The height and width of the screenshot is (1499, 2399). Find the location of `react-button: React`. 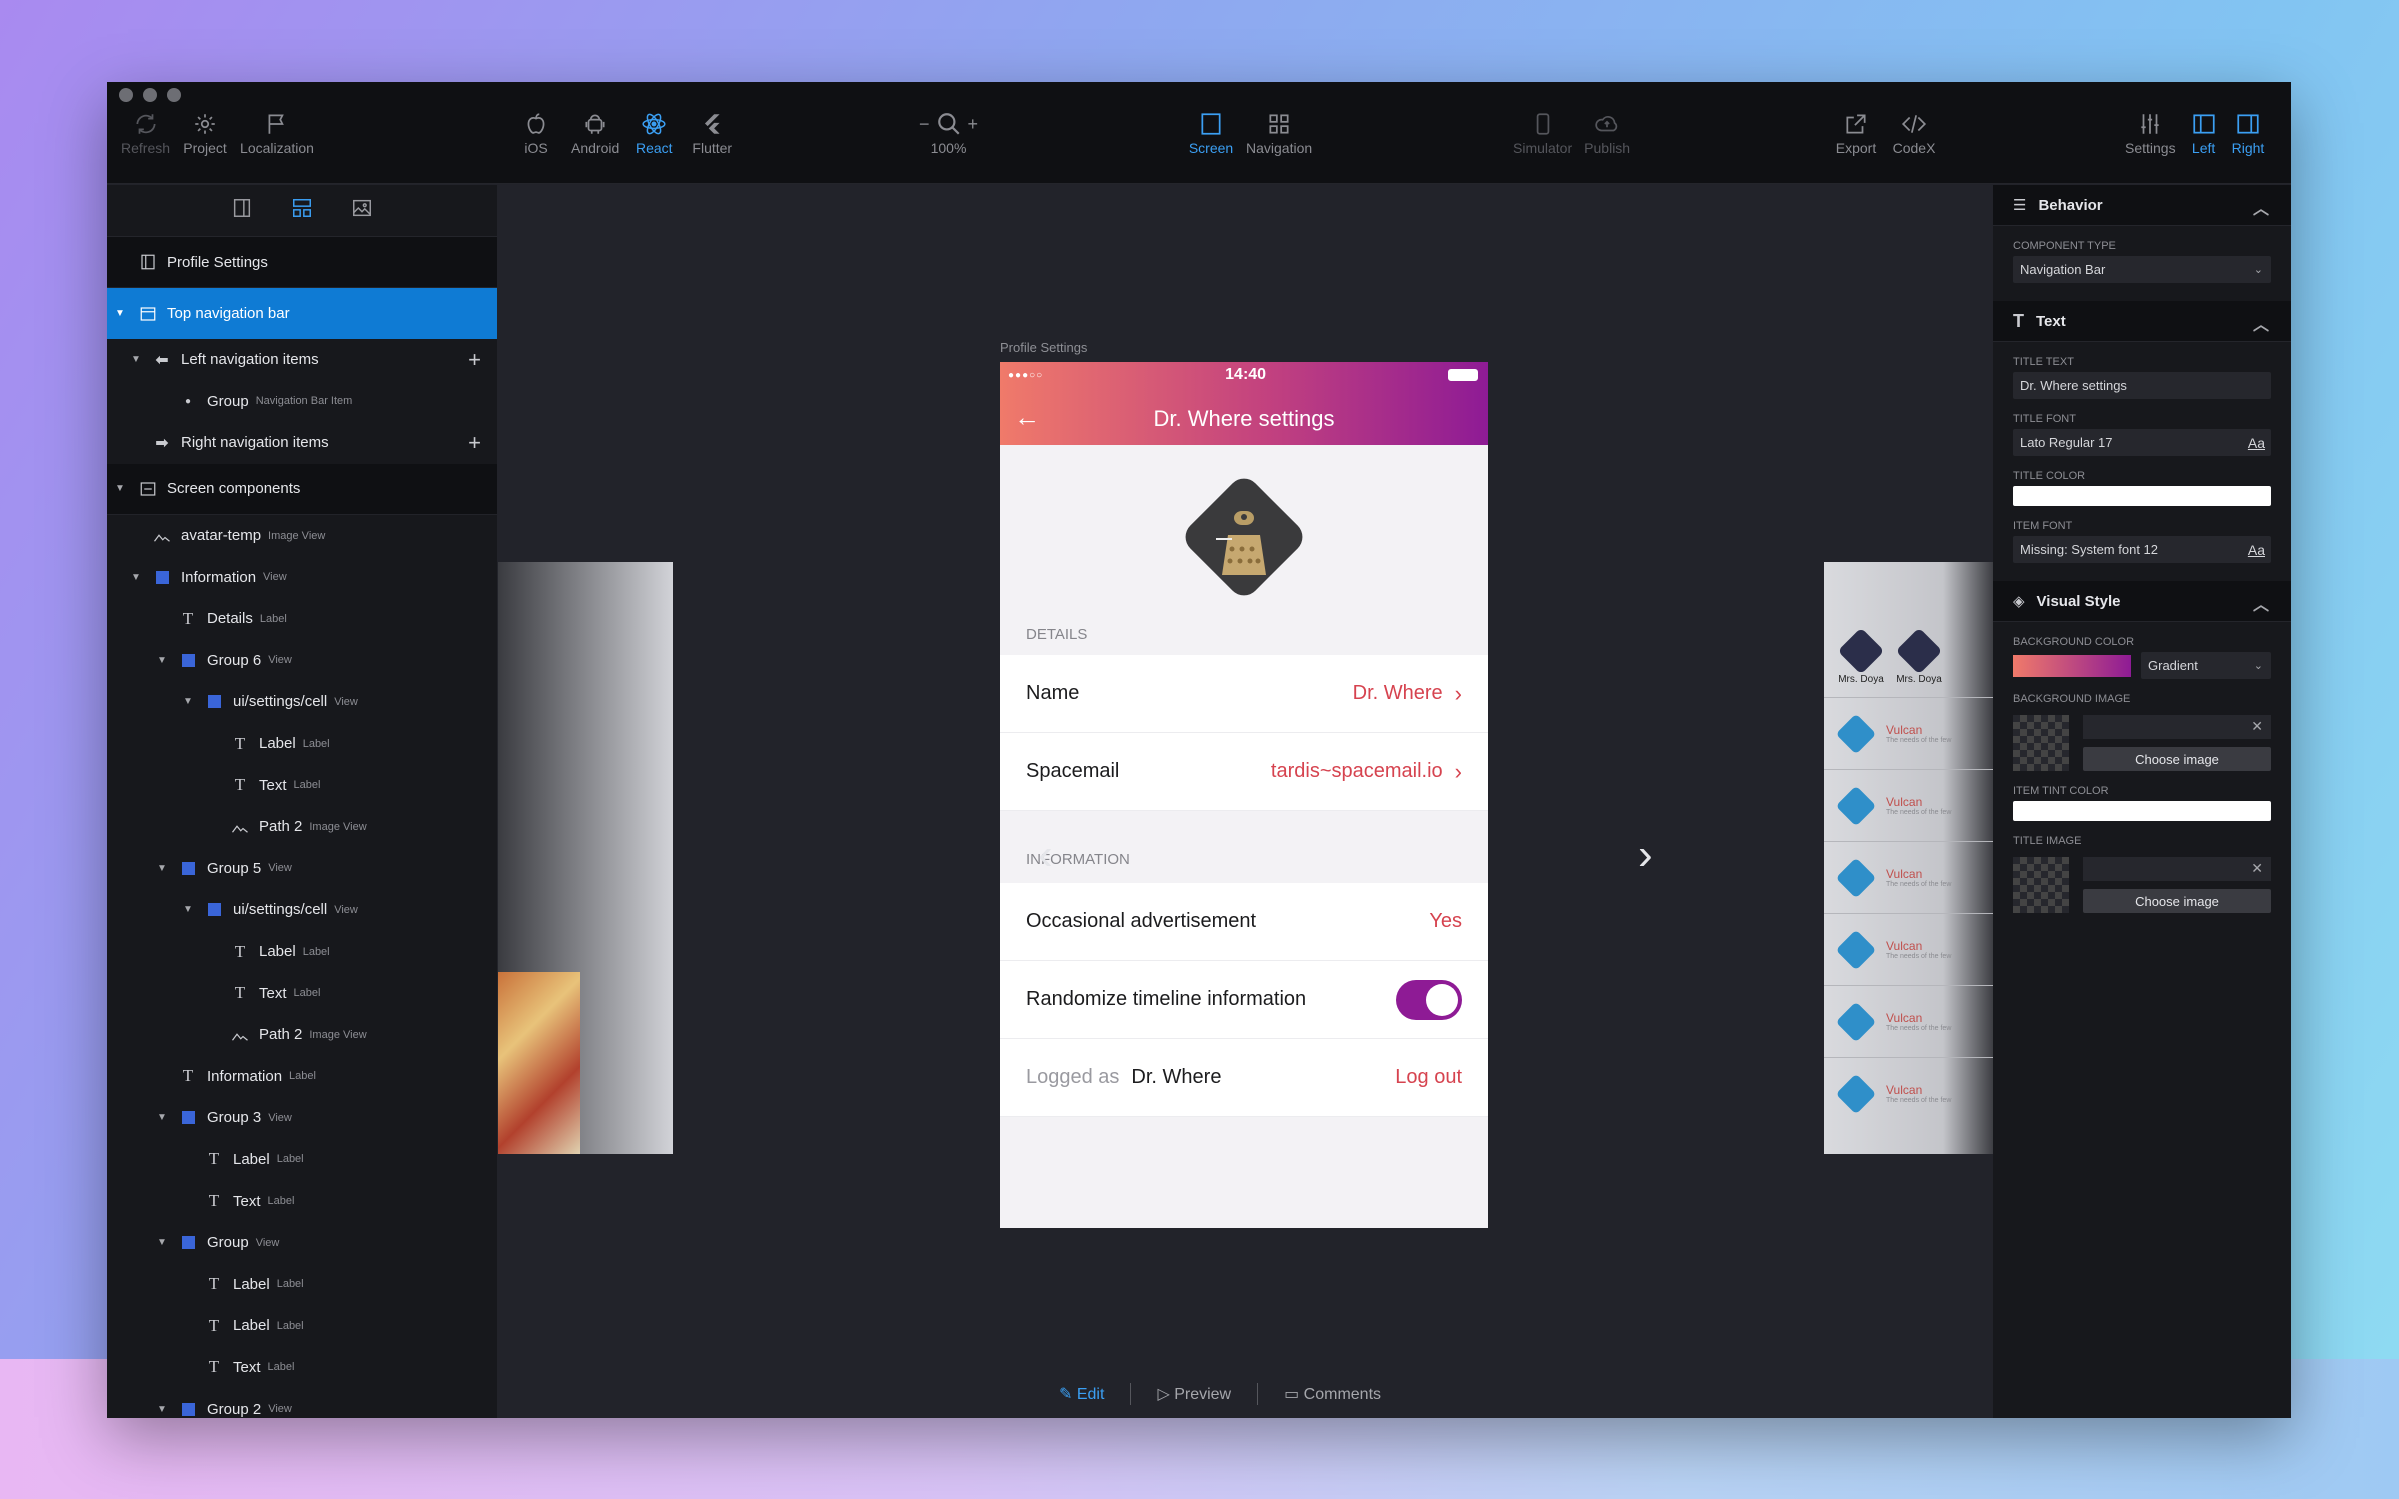

react-button: React is located at coordinates (654, 132).